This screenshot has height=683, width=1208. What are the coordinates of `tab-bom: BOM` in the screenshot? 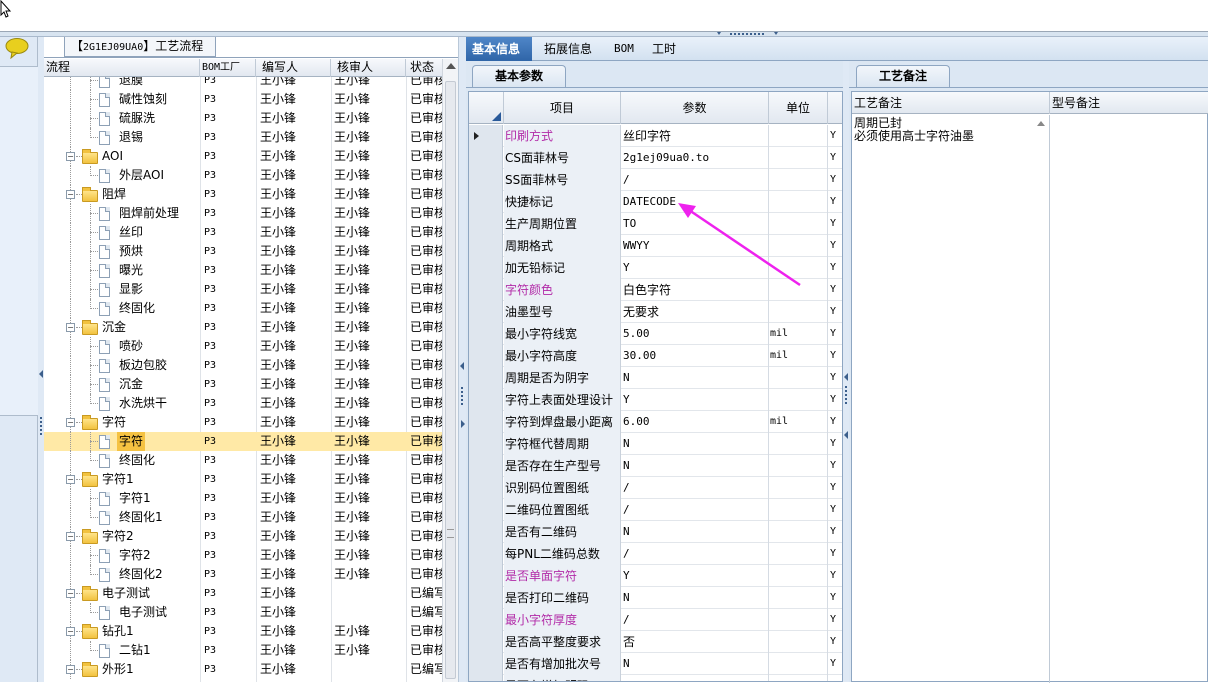 It's located at (626, 49).